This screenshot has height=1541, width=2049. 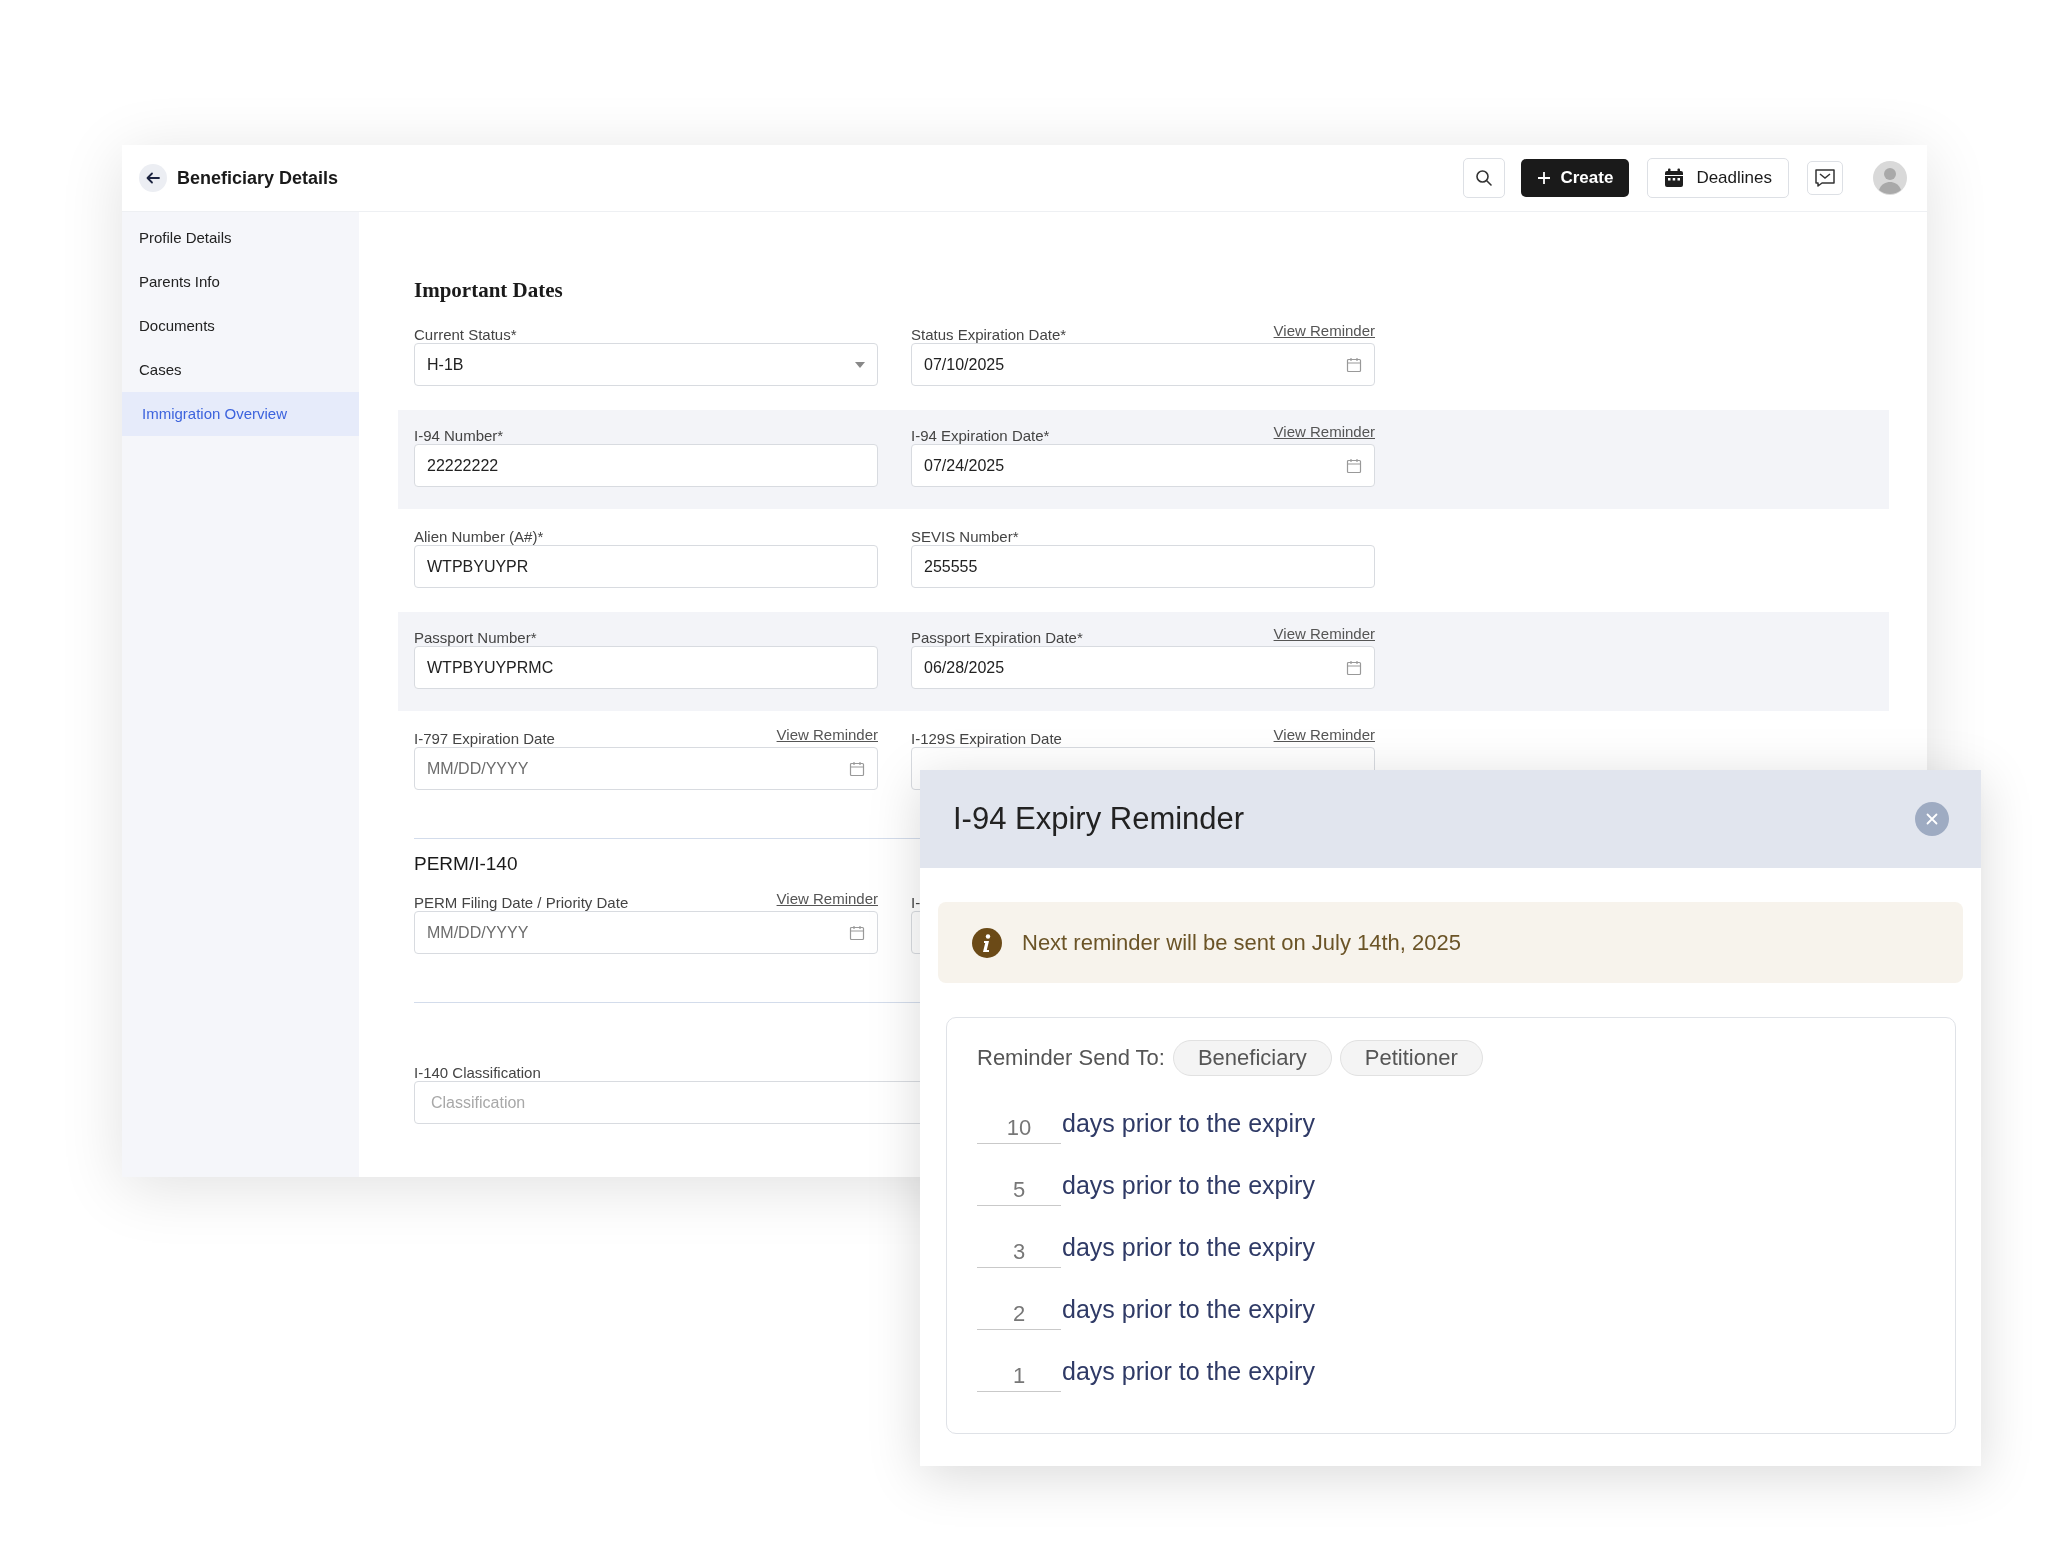 I want to click on field-label: Status Expiration Date*, so click(x=989, y=334).